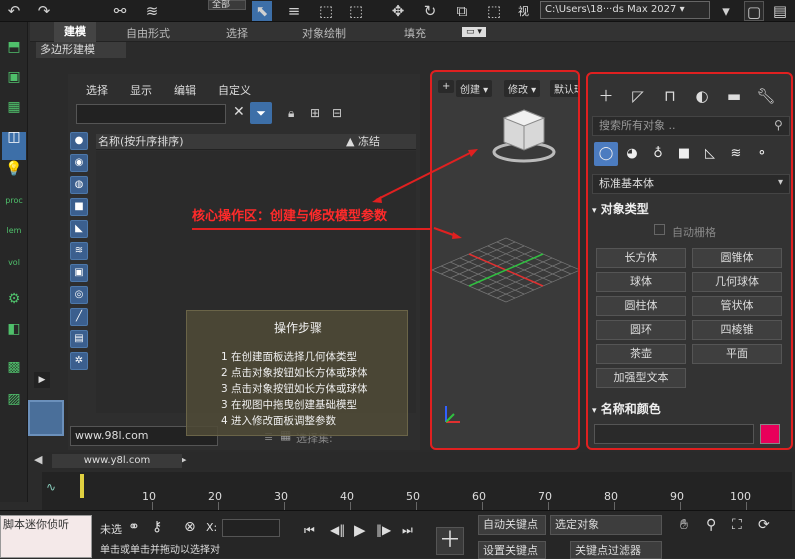 The width and height of the screenshot is (795, 559). I want to click on tool-b-icon: ▣, so click(14, 85).